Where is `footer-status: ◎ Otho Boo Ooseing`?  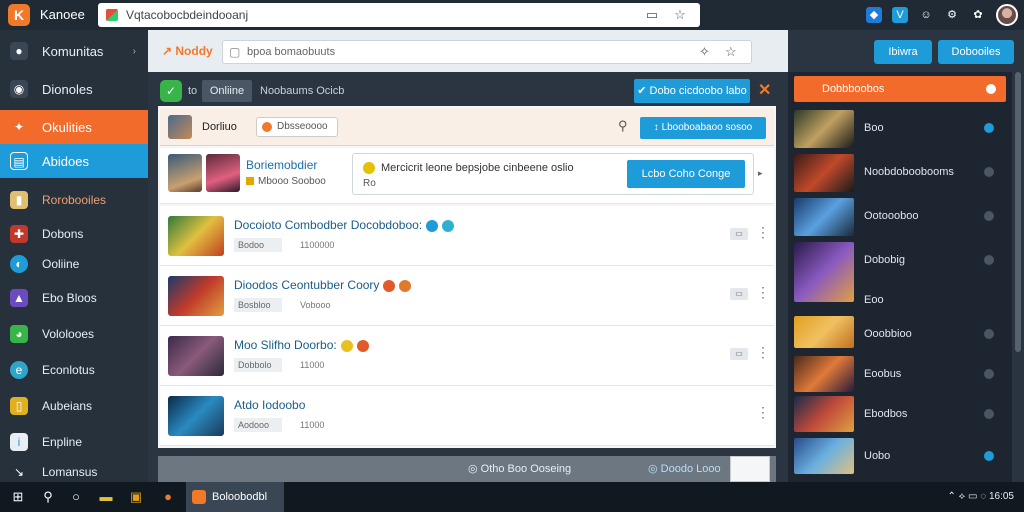
footer-status: ◎ Otho Boo Ooseing is located at coordinates (519, 468).